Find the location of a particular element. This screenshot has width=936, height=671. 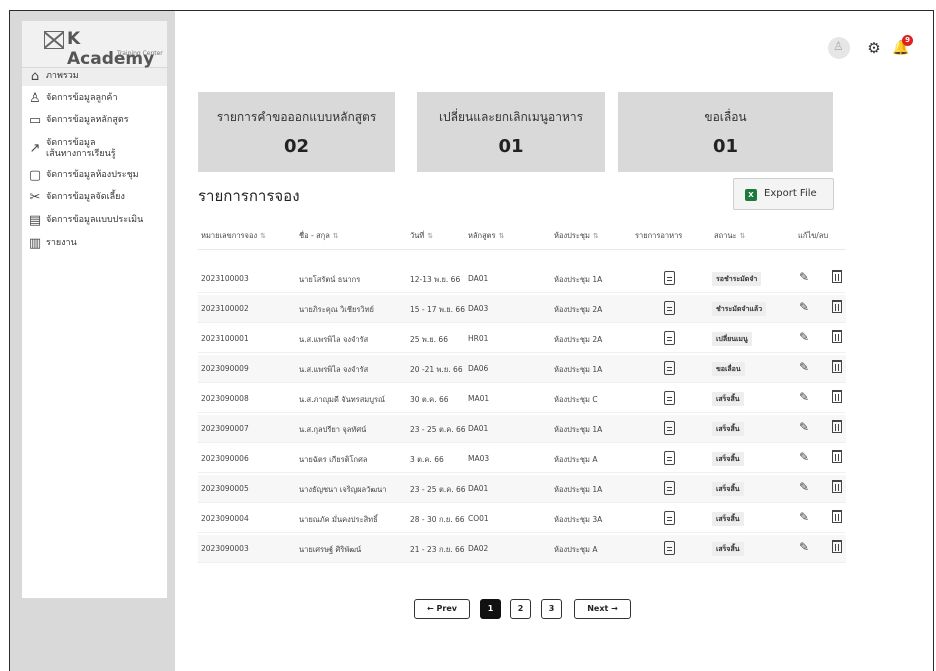

logo: K Academy Training Center is located at coordinates (94, 45).